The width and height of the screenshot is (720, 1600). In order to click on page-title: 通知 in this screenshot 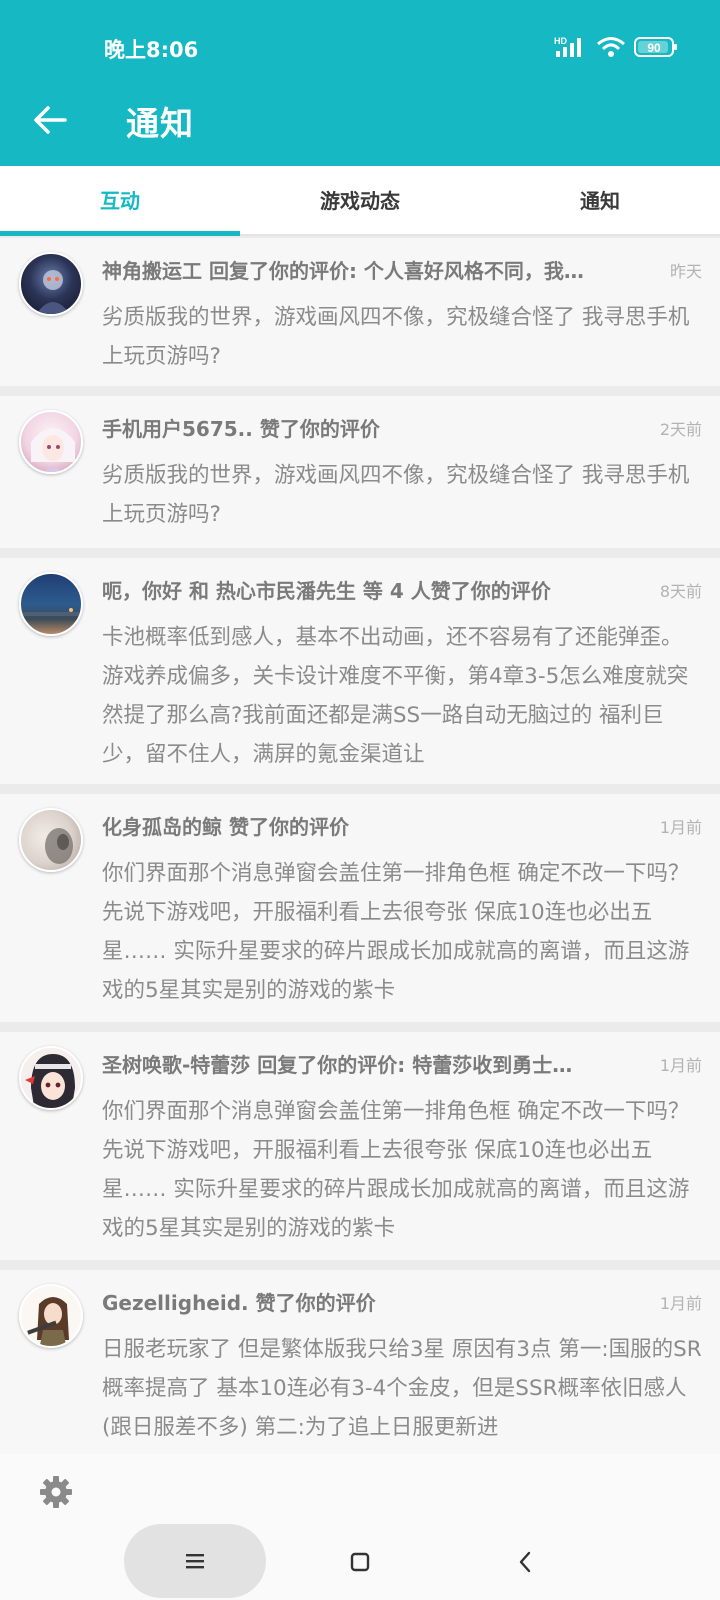, I will do `click(160, 123)`.